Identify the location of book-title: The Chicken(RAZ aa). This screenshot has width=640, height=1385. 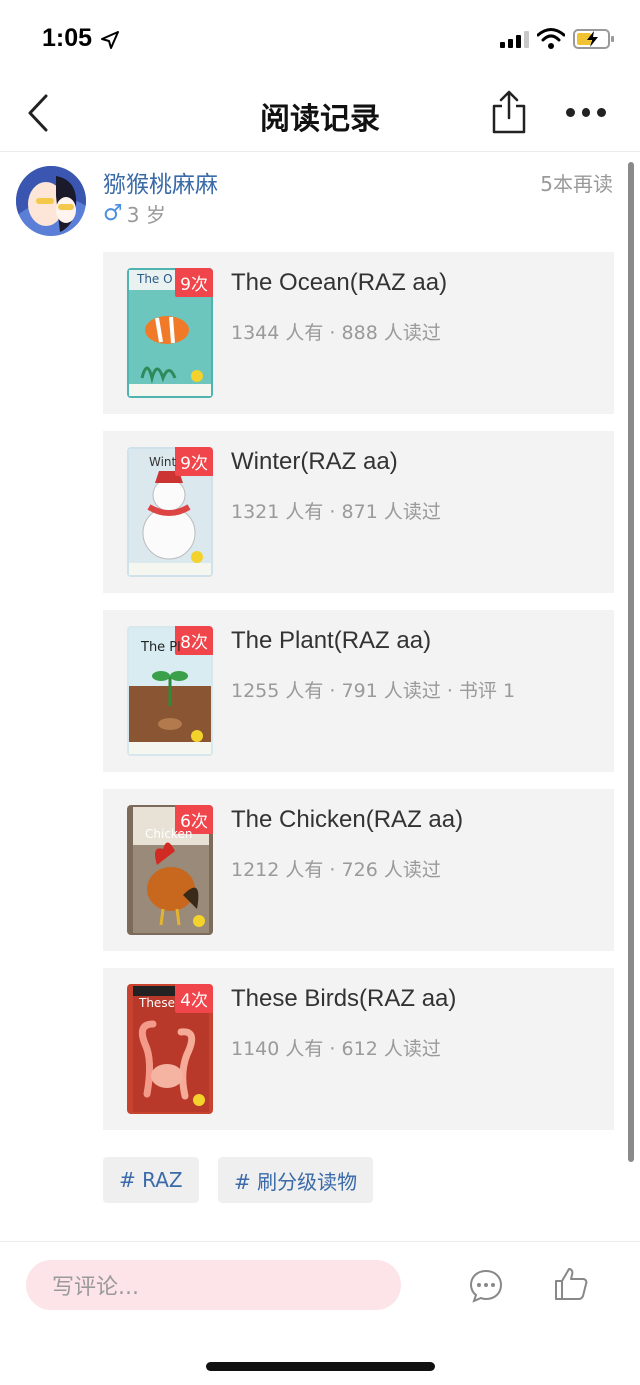
(347, 820).